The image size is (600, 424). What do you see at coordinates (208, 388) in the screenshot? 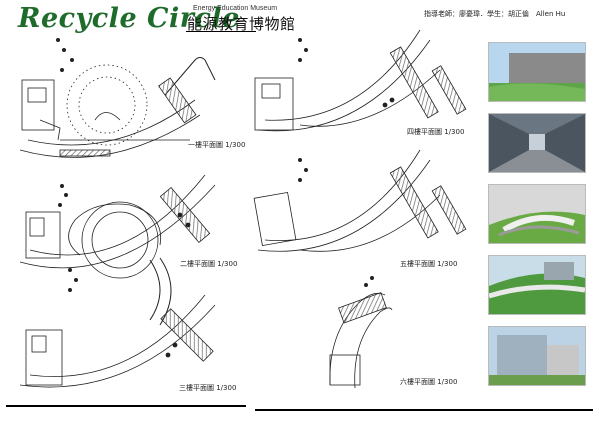
I see `plan-label-floor-3: 三樓平面圖 1/300` at bounding box center [208, 388].